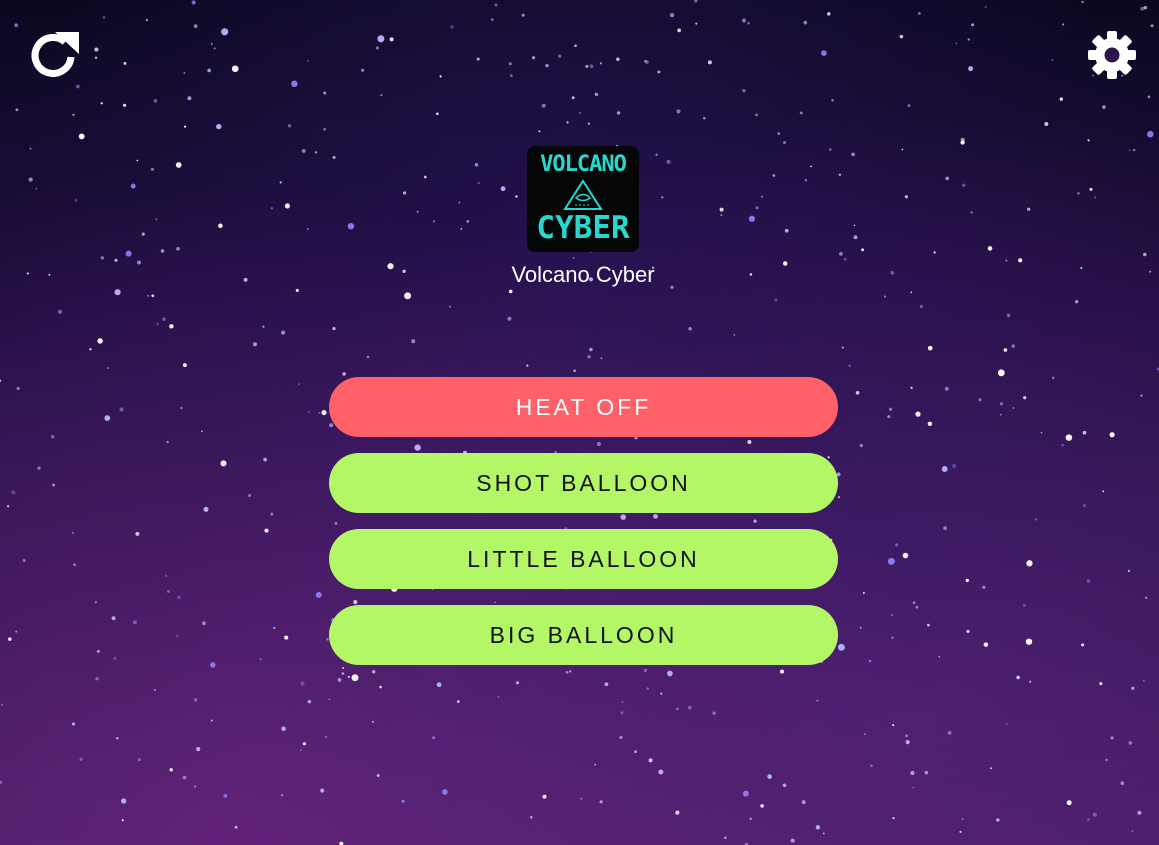  Describe the element at coordinates (583, 635) in the screenshot. I see `big-balloon-button: BIG BALLOON` at that location.